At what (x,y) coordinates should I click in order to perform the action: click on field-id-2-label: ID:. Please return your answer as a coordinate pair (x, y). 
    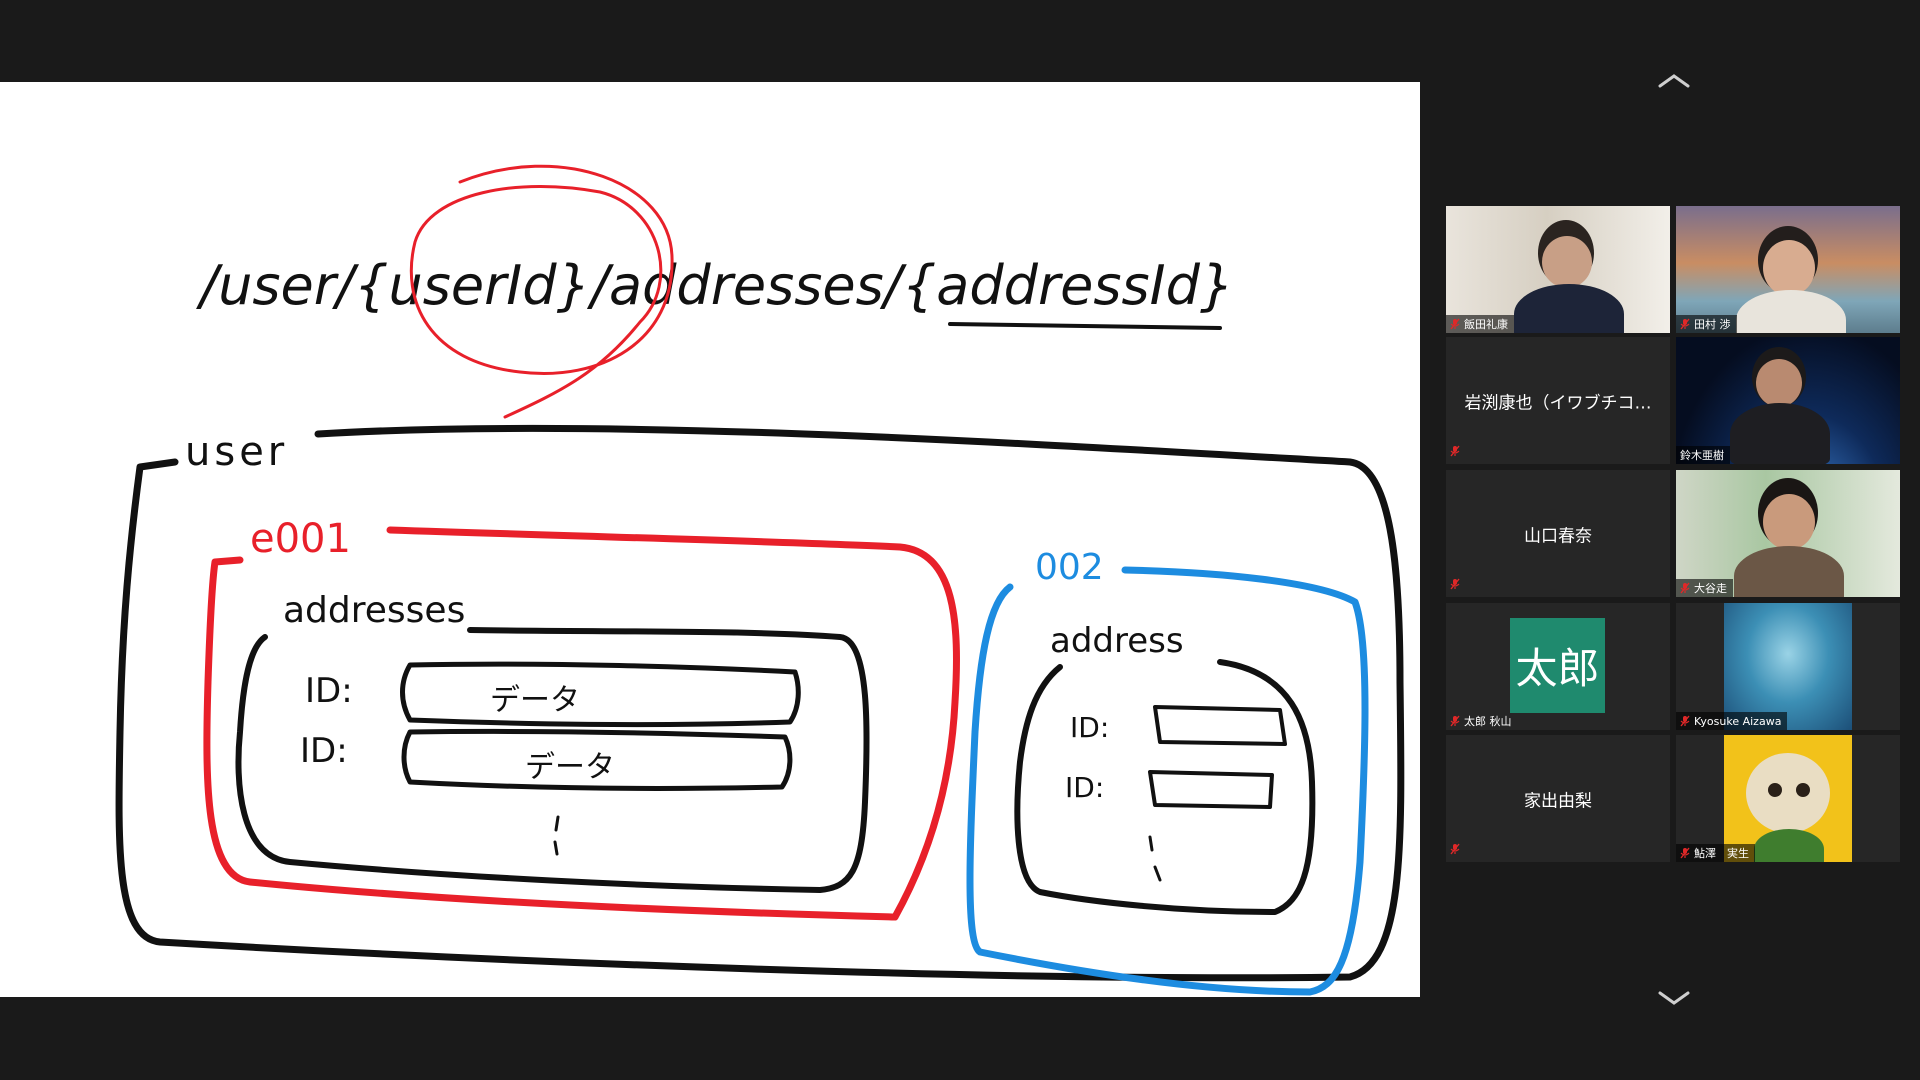
    Looking at the image, I should click on (324, 751).